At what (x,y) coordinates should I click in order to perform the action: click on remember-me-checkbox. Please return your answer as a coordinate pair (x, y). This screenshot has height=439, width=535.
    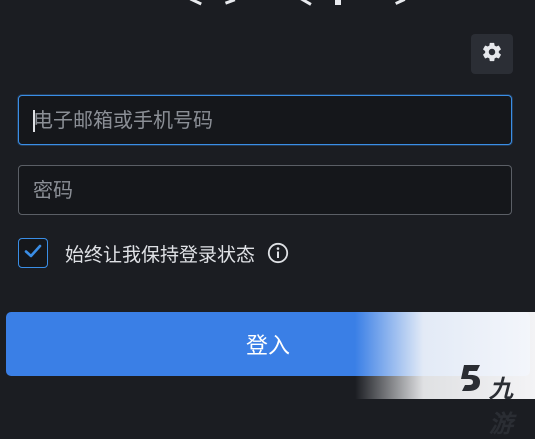
    Looking at the image, I should click on (33, 253).